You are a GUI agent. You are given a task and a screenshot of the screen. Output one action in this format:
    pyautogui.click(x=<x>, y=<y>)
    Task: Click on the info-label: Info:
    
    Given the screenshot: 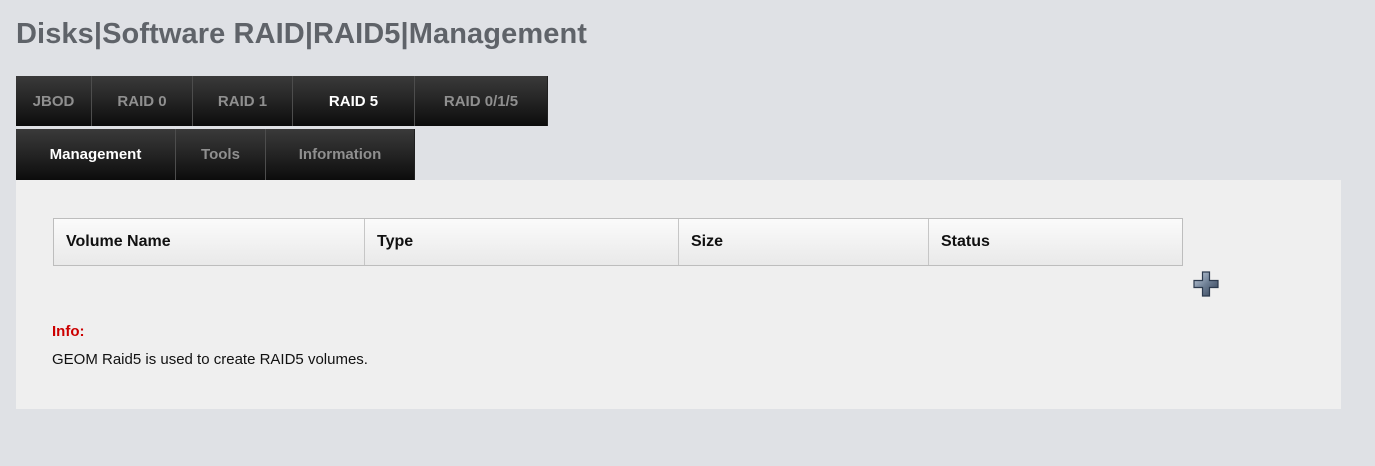 What is the action you would take?
    pyautogui.click(x=68, y=331)
    